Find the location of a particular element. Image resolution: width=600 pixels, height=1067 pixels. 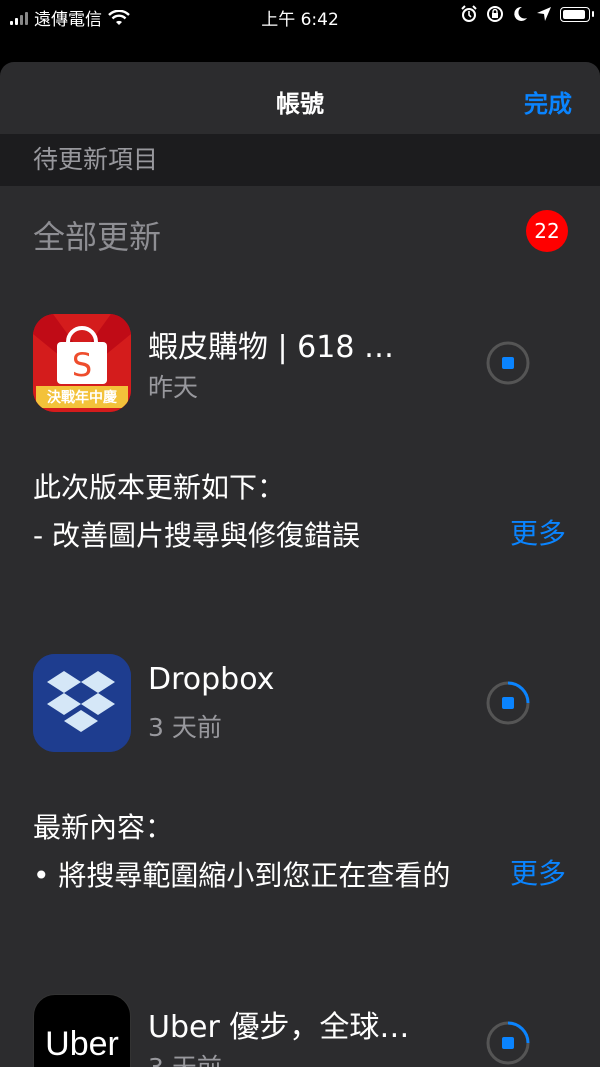

app-row-dropbox: Dropbox 3 天前 is located at coordinates (300, 714).